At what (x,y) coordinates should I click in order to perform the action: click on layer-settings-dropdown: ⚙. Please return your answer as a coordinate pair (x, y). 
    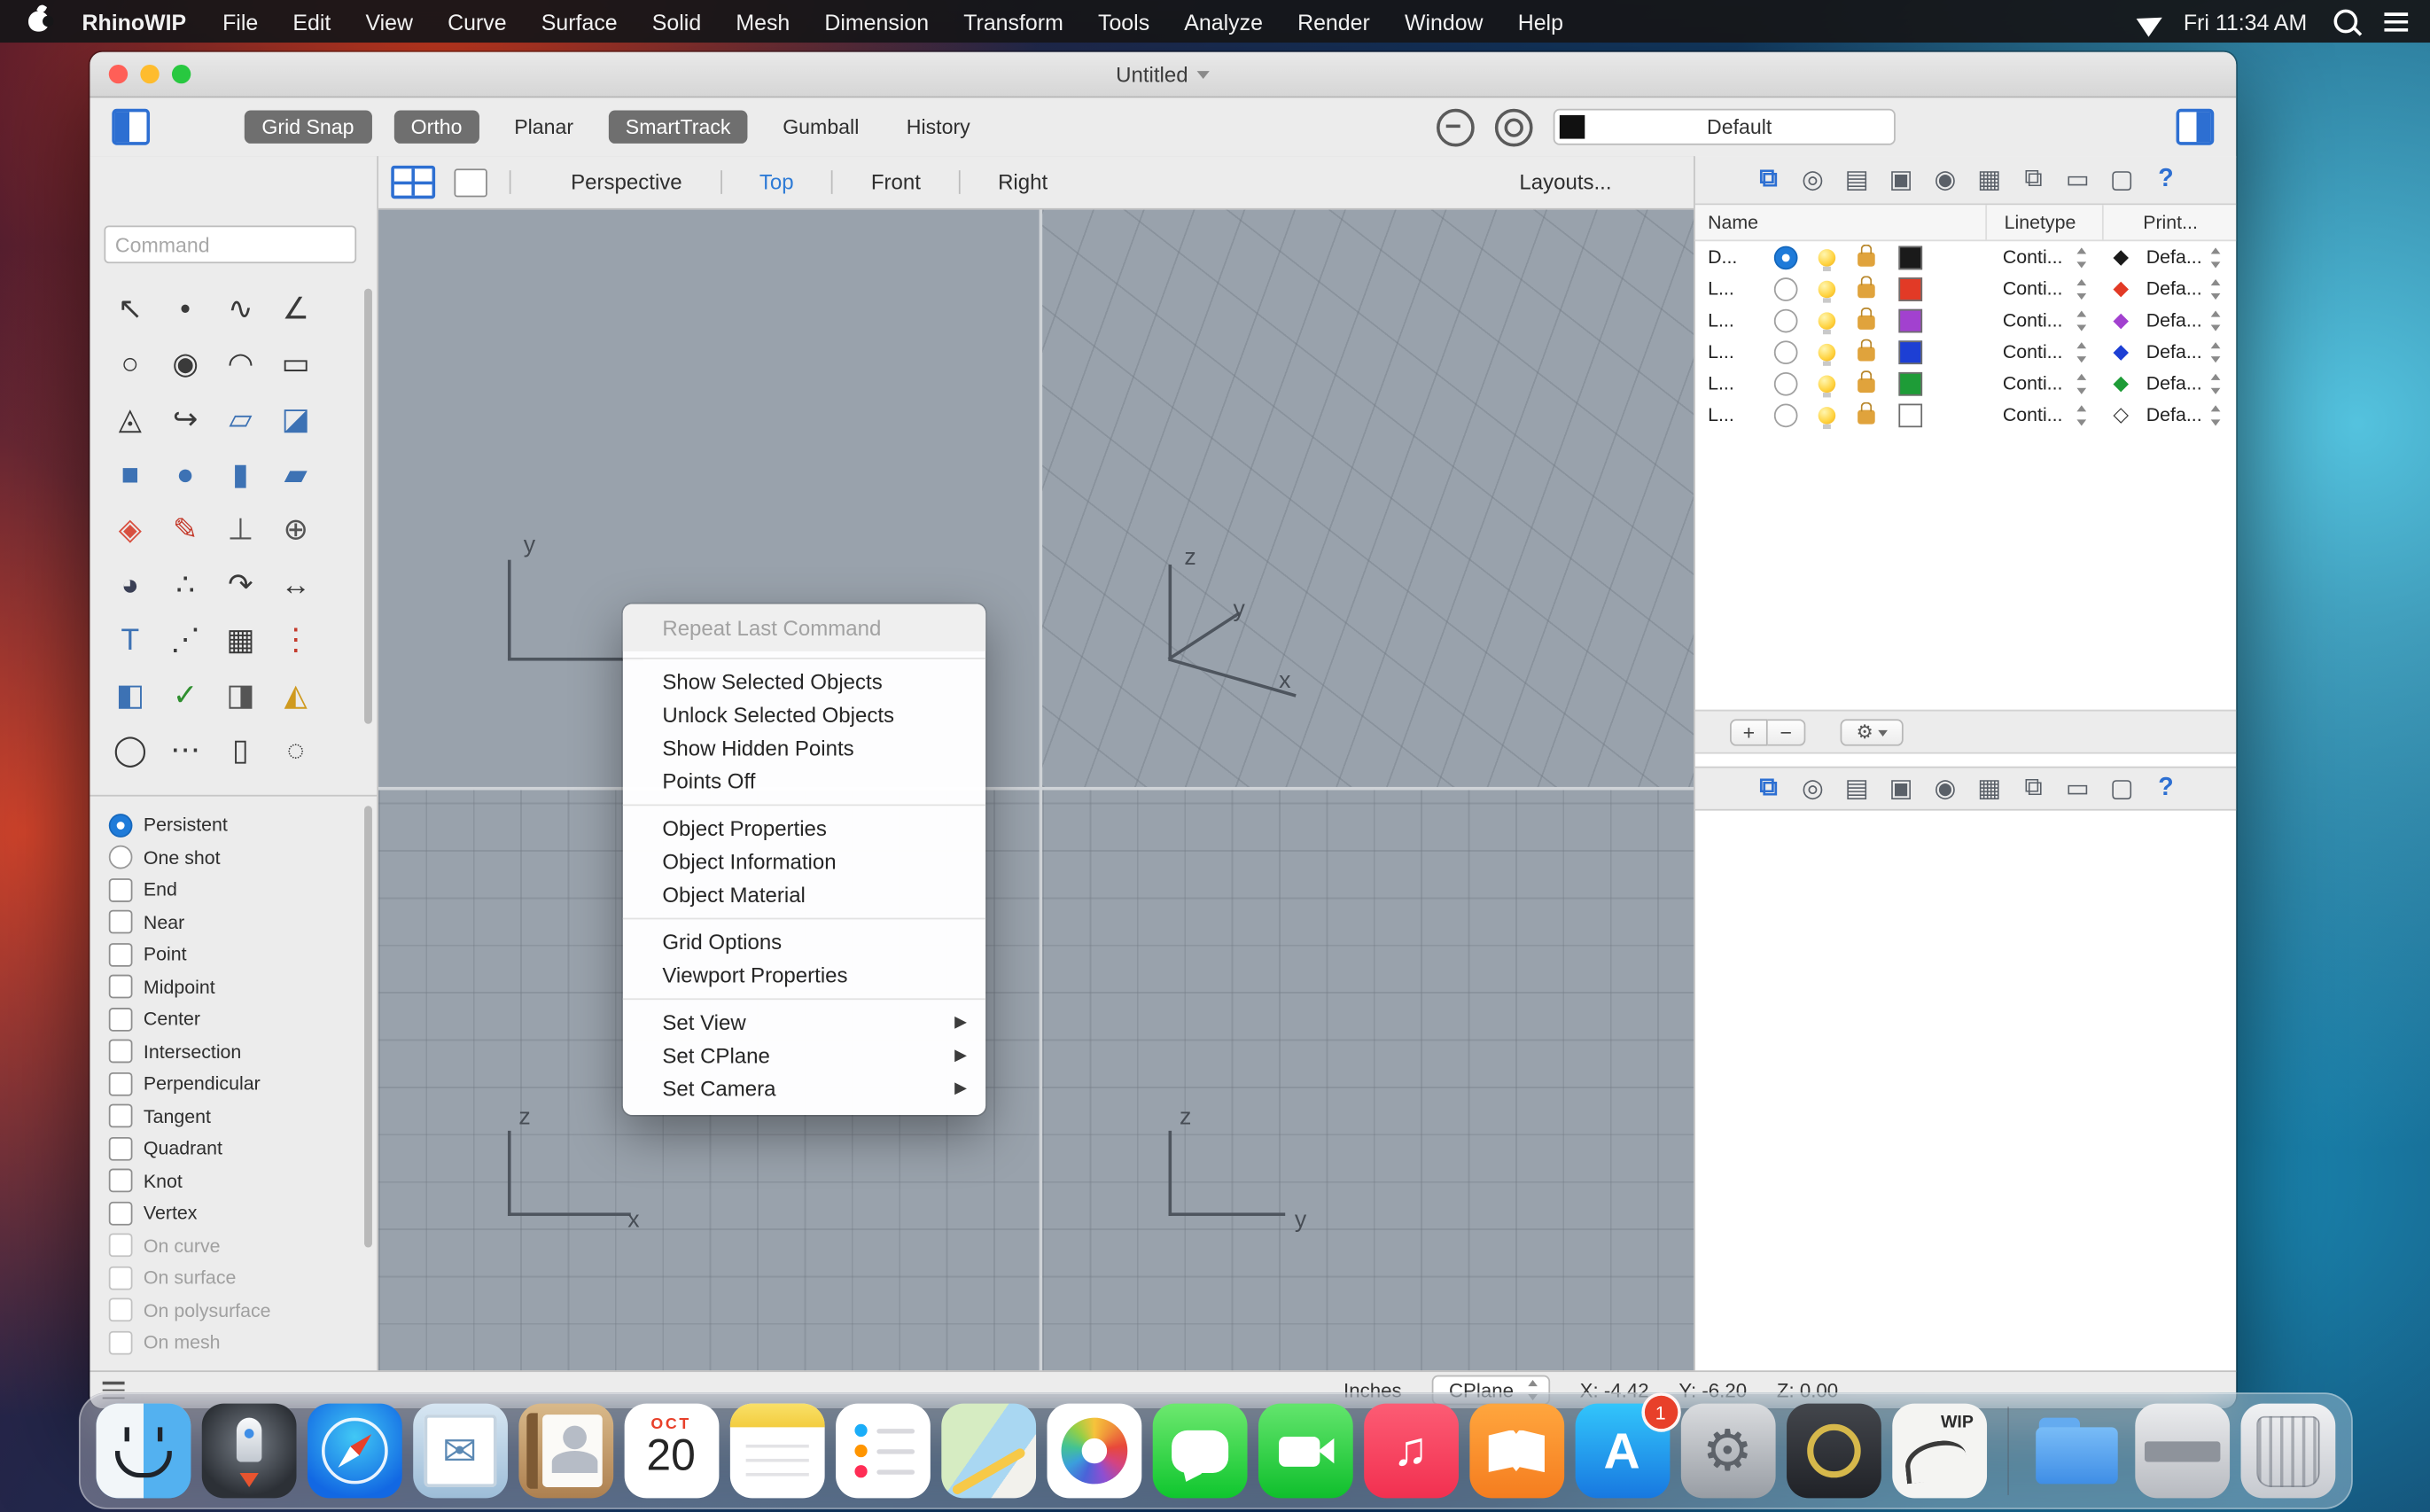
    Looking at the image, I should click on (1872, 731).